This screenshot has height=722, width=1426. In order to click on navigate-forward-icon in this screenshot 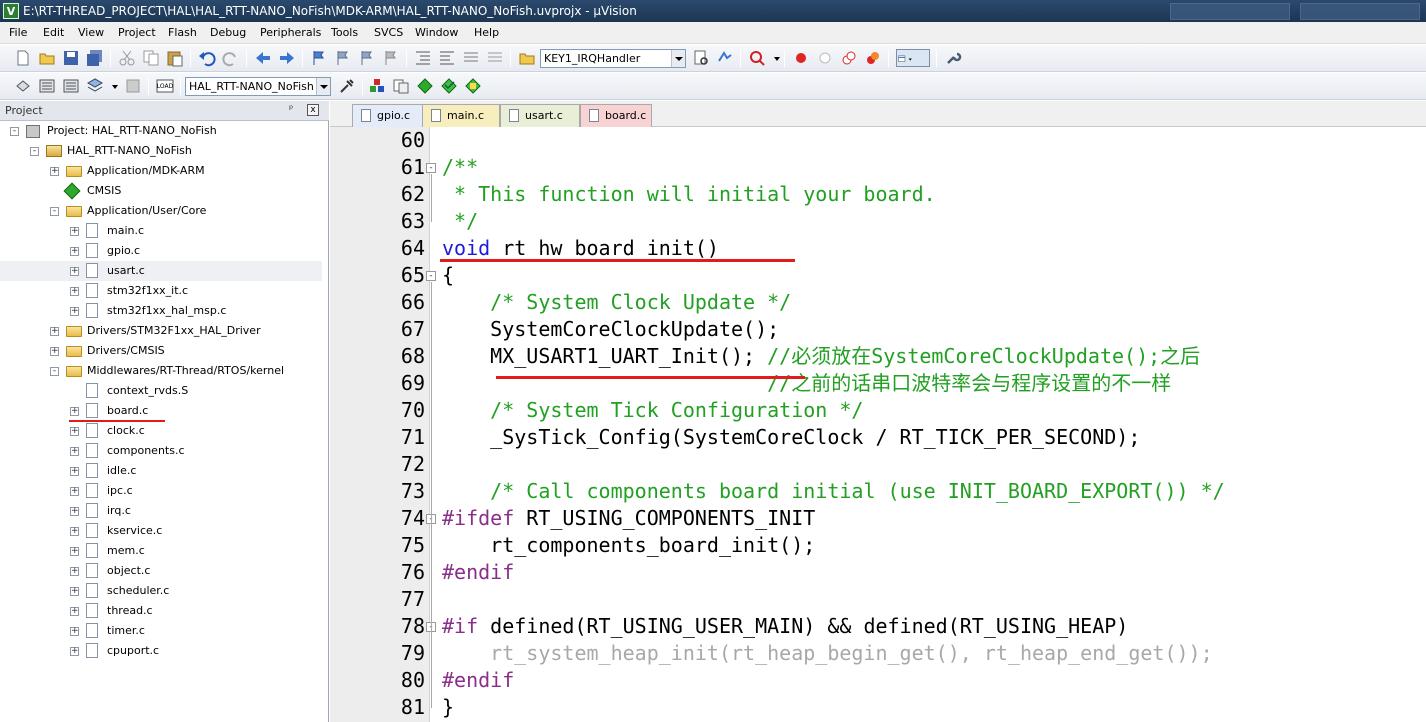, I will do `click(287, 58)`.